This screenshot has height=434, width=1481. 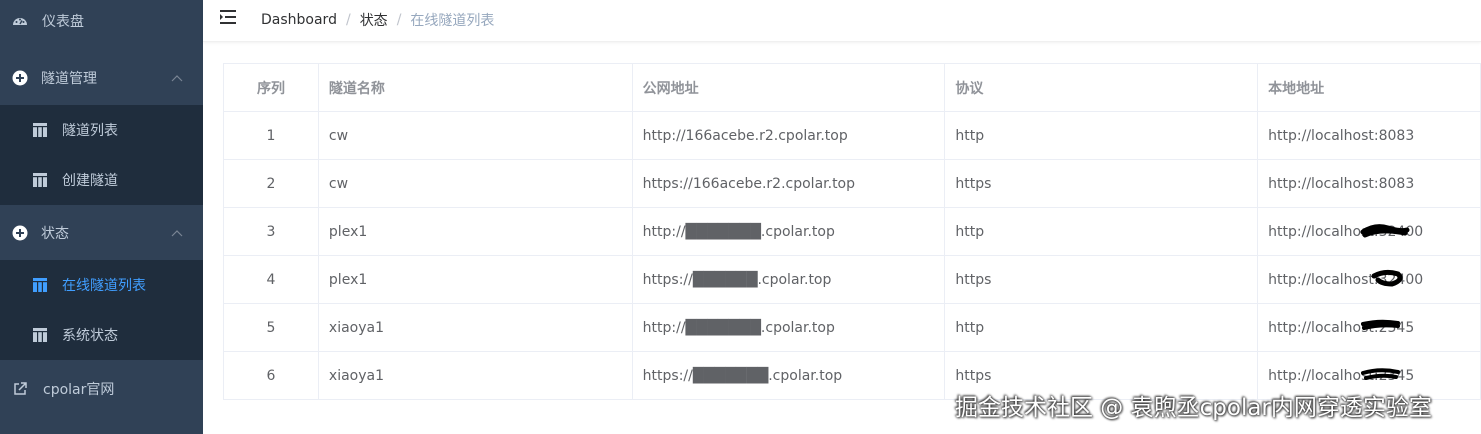 What do you see at coordinates (789, 87) in the screenshot?
I see `column-header-public-url: 公网地址` at bounding box center [789, 87].